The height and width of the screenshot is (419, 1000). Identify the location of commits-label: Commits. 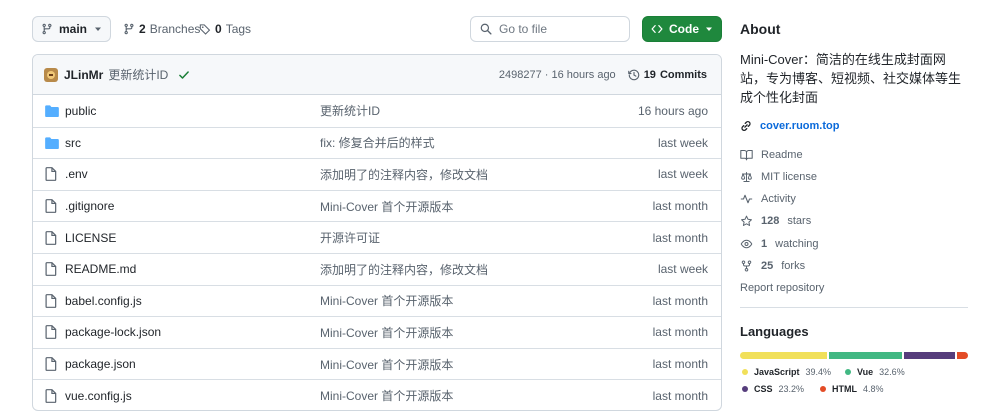
(683, 75).